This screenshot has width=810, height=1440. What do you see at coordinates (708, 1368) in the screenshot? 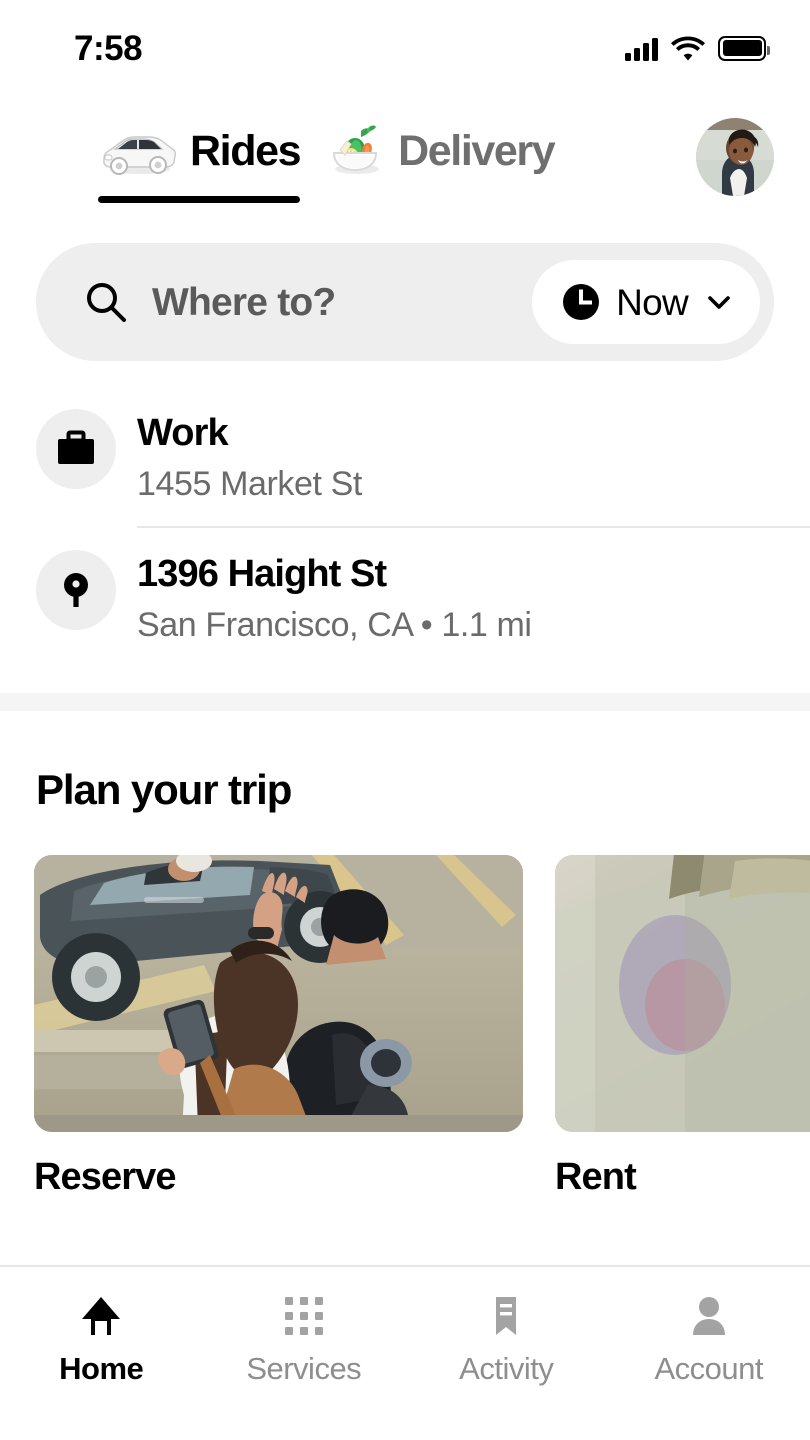
I see `nav-label-account: Account` at bounding box center [708, 1368].